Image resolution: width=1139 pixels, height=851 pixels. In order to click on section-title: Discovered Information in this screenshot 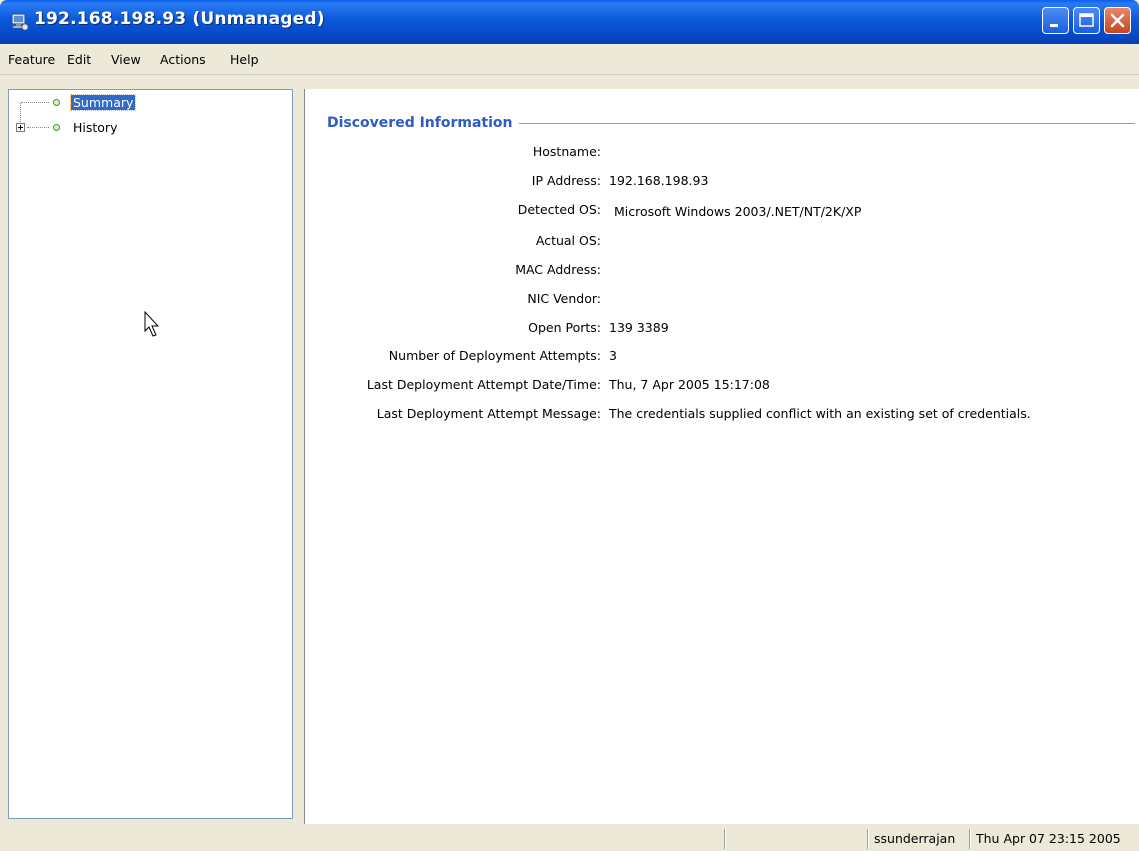, I will do `click(423, 123)`.